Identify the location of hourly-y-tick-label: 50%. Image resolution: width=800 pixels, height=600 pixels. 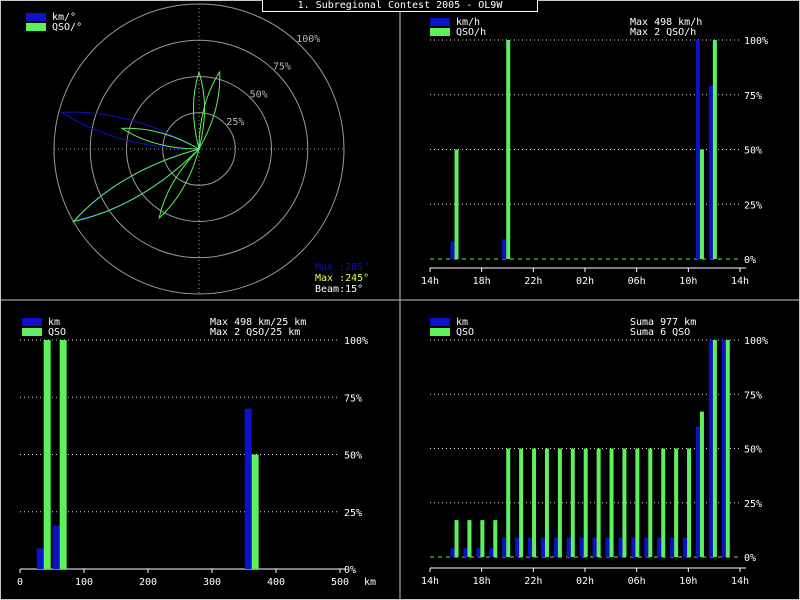
(753, 151).